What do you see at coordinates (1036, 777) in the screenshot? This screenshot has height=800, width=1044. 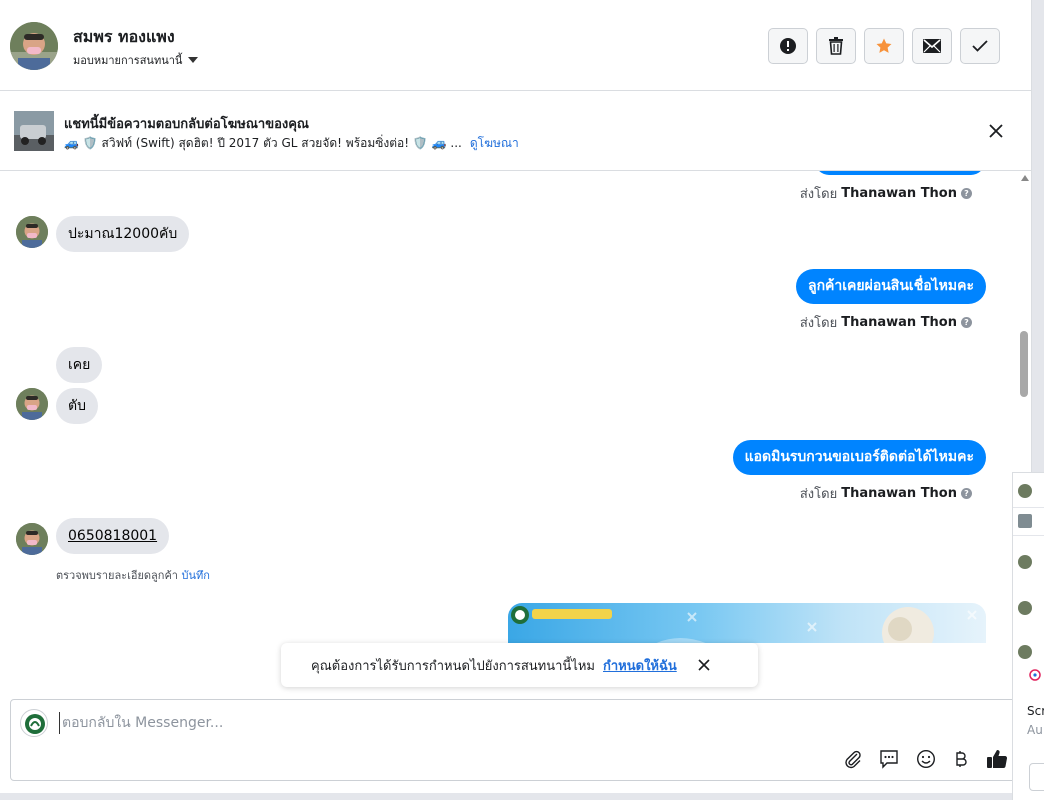 I see `side-panel-button` at bounding box center [1036, 777].